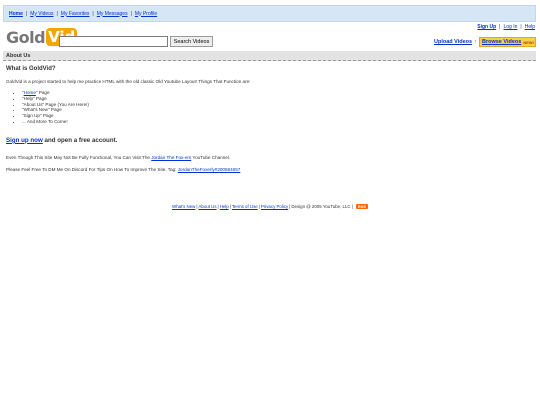 The width and height of the screenshot is (540, 405). I want to click on page-heading: What is GoldVid?, so click(31, 69).